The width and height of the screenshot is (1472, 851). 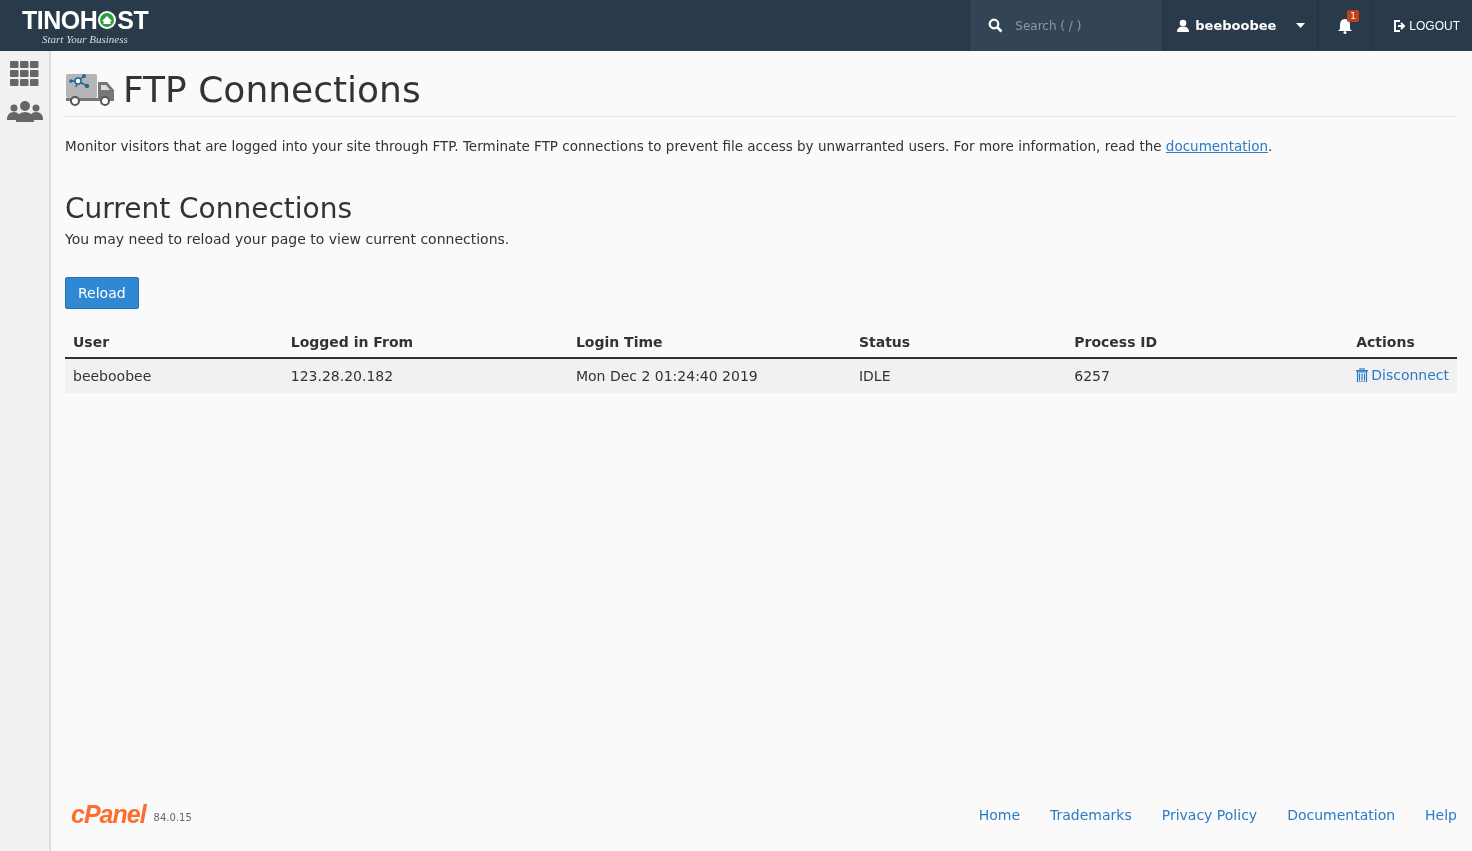 I want to click on table-cell: IDLE, so click(x=958, y=375).